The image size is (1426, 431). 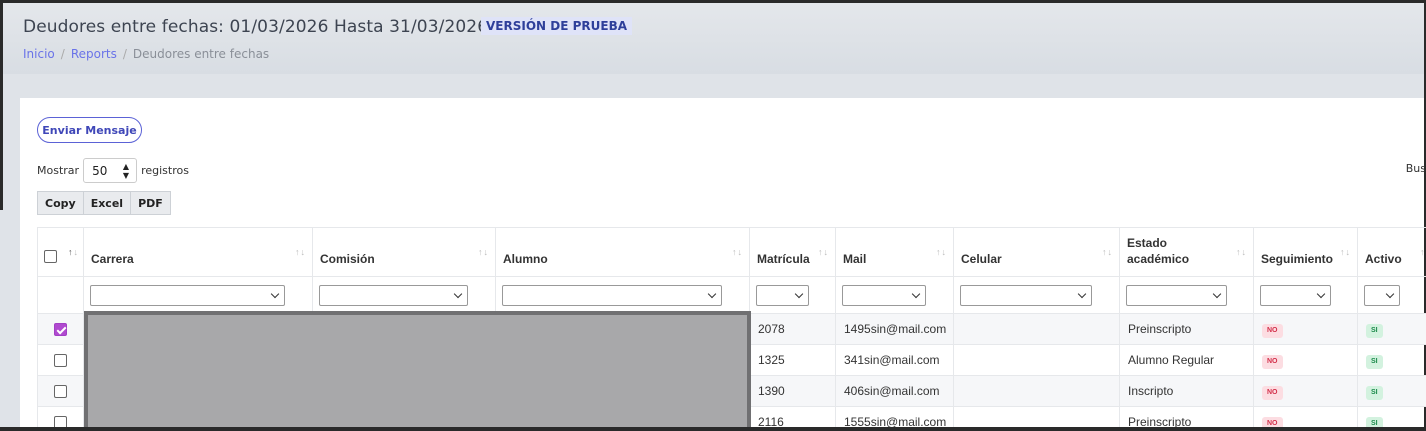 What do you see at coordinates (165, 170) in the screenshot?
I see `records-label: registros` at bounding box center [165, 170].